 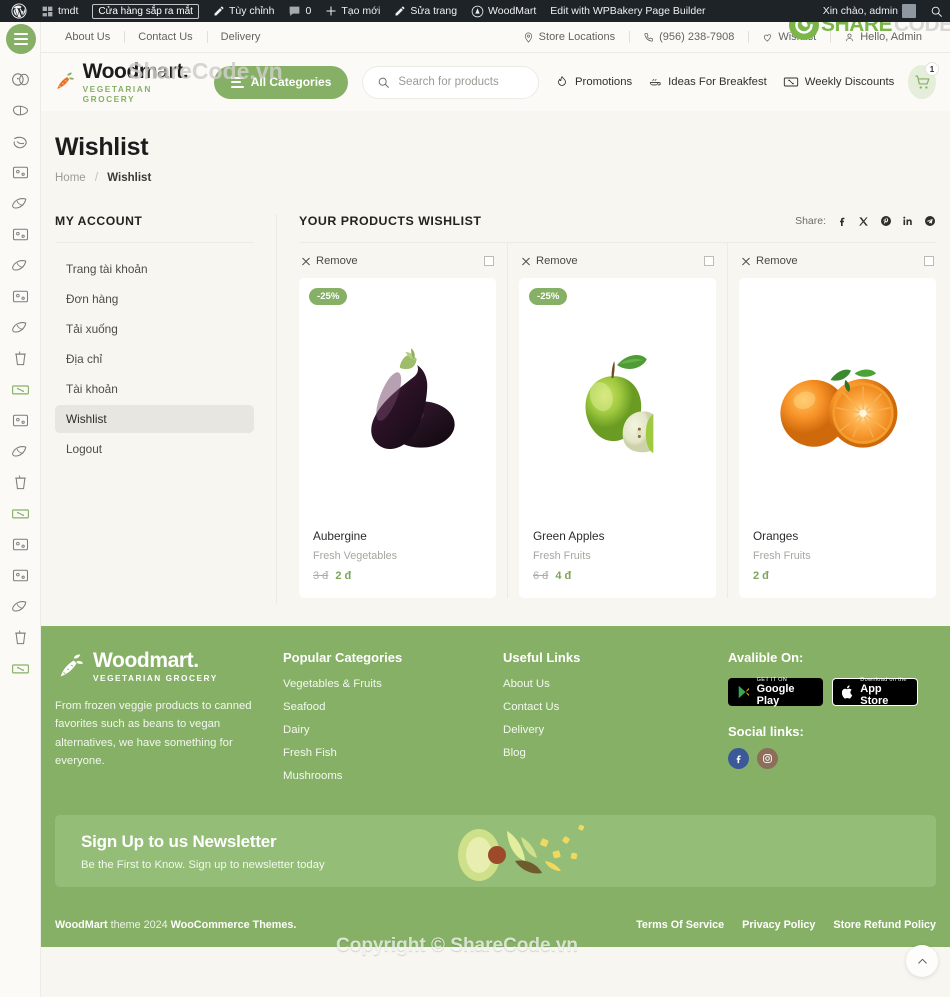 What do you see at coordinates (384, 707) in the screenshot?
I see `footer-category-seafood: Seafood` at bounding box center [384, 707].